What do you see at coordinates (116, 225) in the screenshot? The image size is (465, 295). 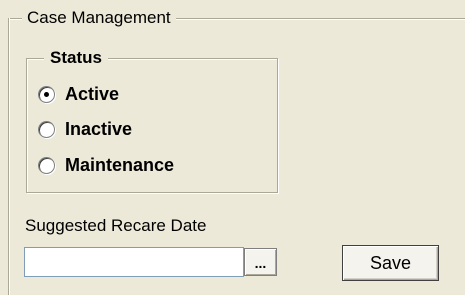 I see `recare-date-label: Suggested Recare Date` at bounding box center [116, 225].